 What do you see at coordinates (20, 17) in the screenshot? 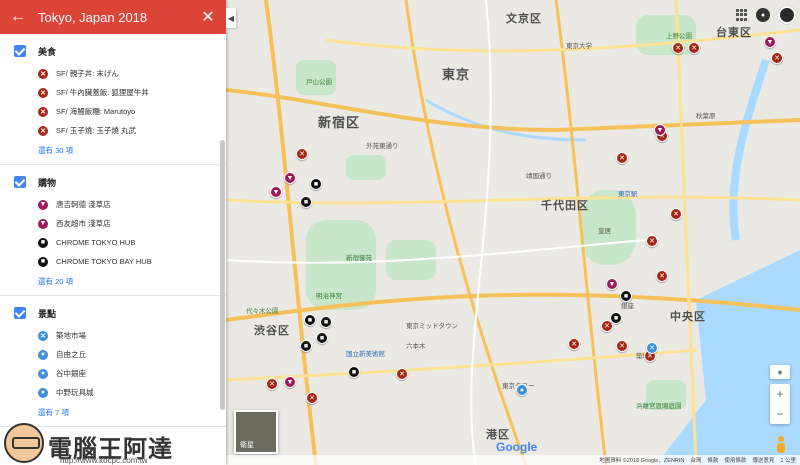
I see `arrow-left-icon: ←` at bounding box center [20, 17].